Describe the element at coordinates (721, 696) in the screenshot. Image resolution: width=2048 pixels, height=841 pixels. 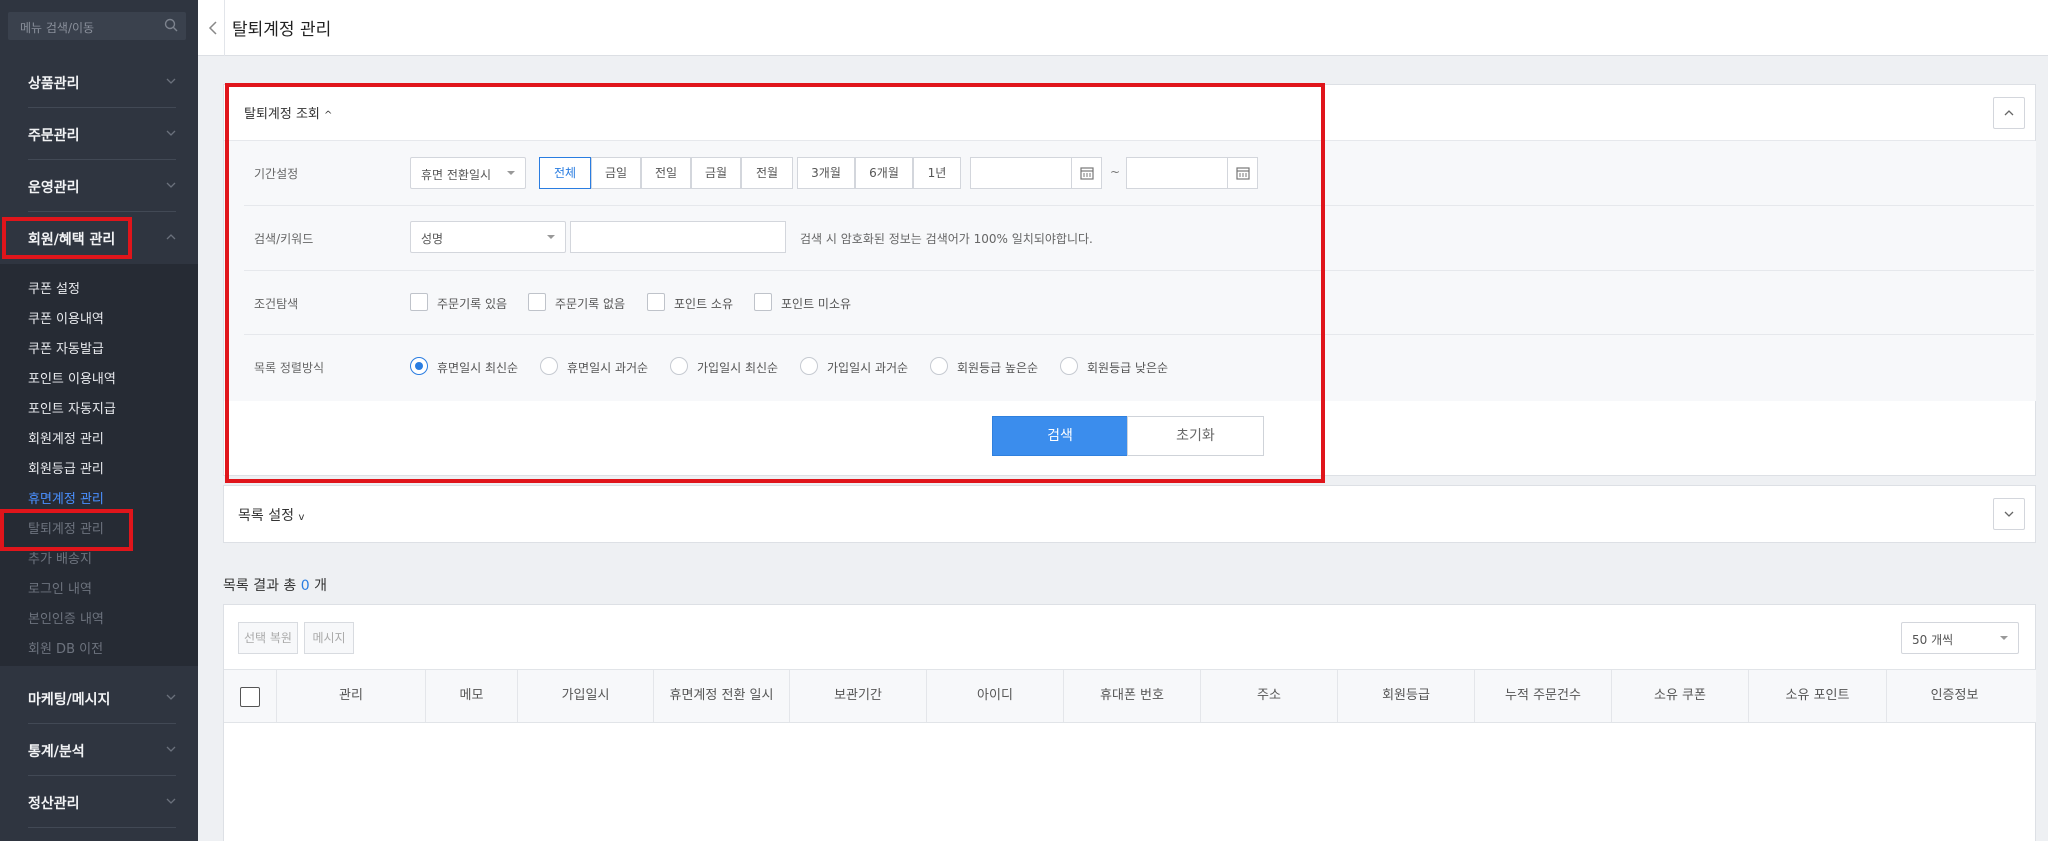
I see `column-header-dormant-date: 휴면계정 전환 일시` at that location.